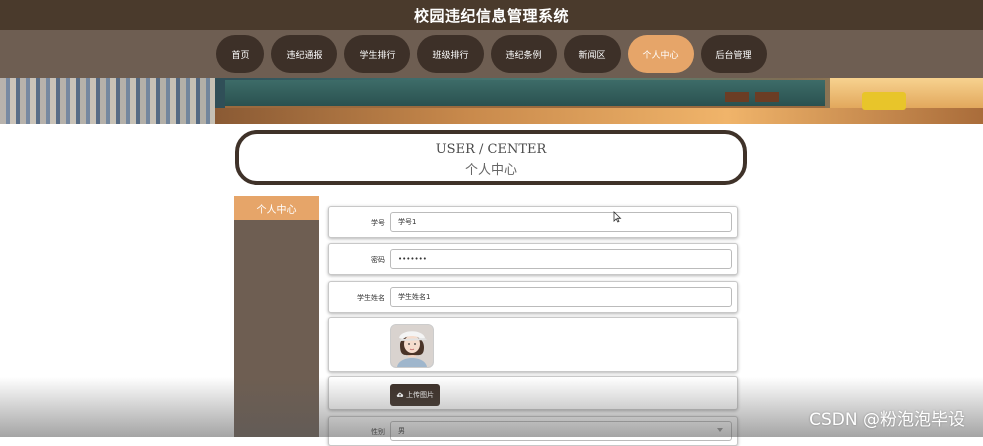  I want to click on page-title-en: USER / CENTER, so click(491, 149).